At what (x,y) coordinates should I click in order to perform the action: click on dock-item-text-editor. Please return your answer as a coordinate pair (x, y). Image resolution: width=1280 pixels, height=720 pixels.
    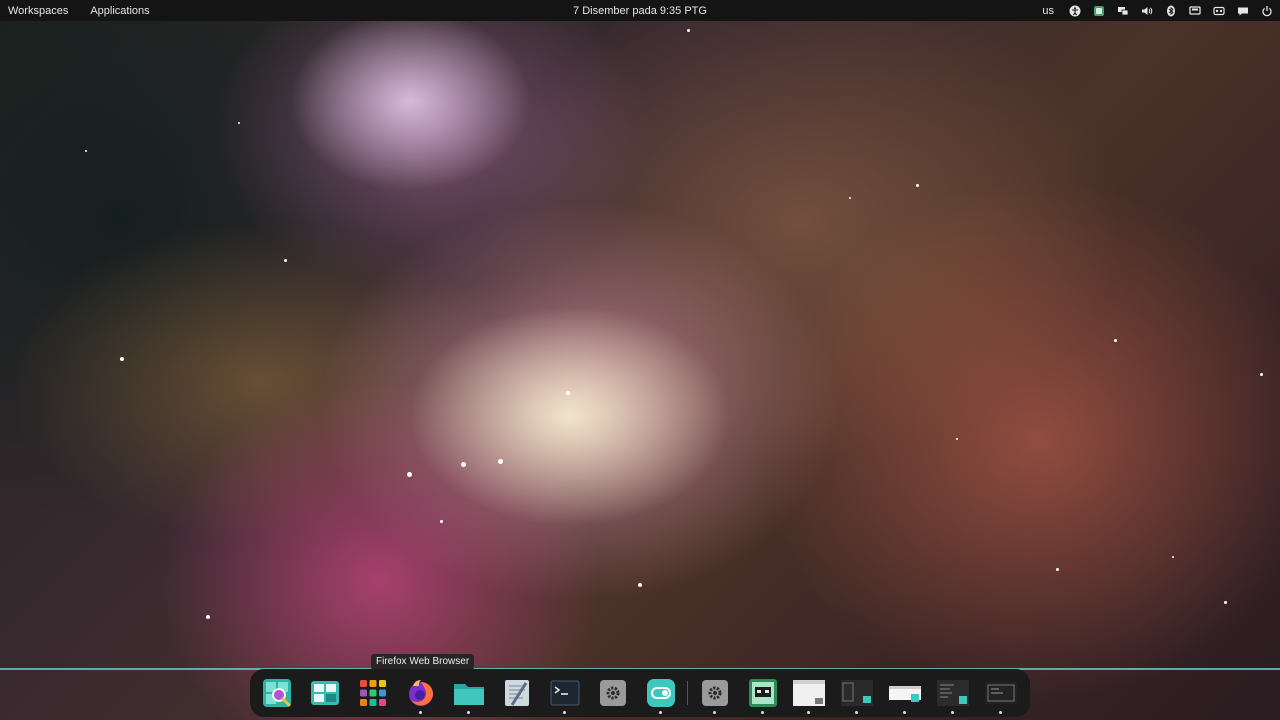
    Looking at the image, I should click on (517, 693).